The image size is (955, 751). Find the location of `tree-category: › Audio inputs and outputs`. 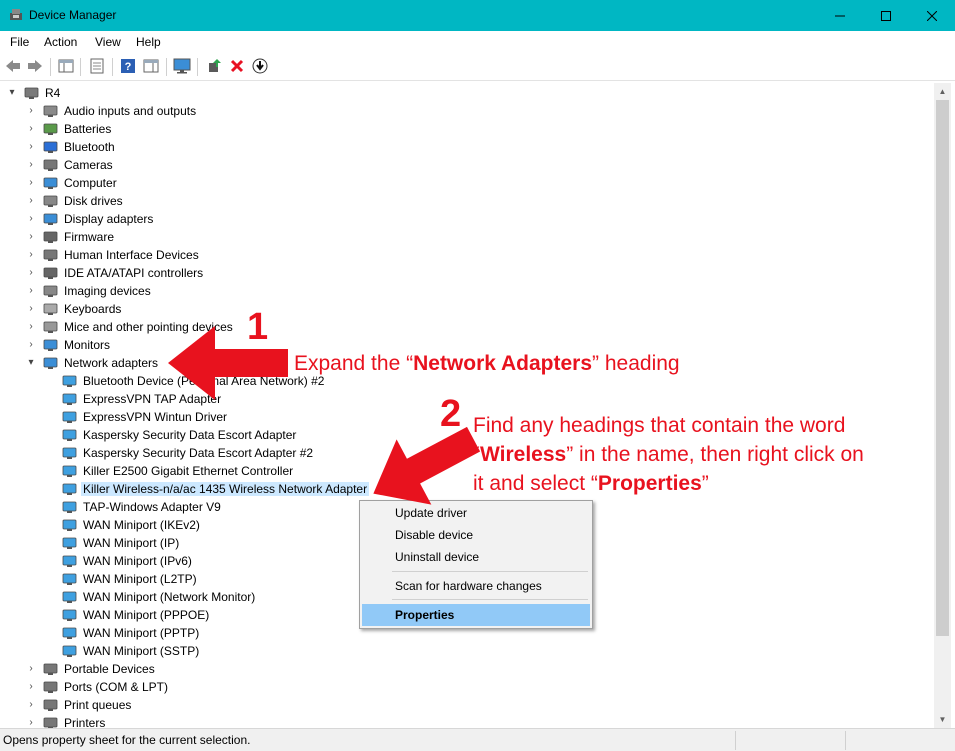

tree-category: › Audio inputs and outputs is located at coordinates (467, 111).